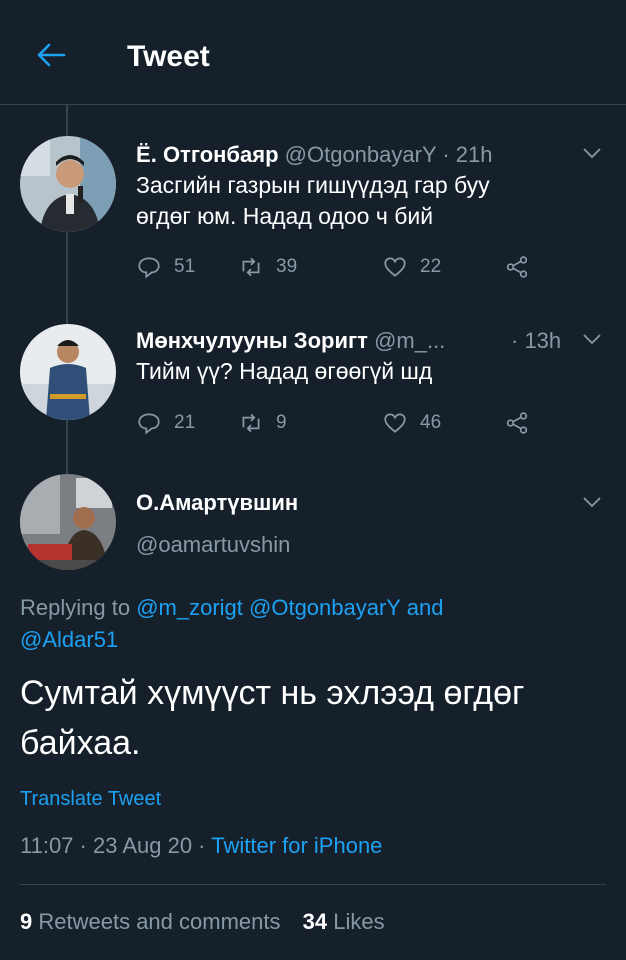 This screenshot has height=960, width=626. What do you see at coordinates (207, 154) in the screenshot?
I see `author-name: Ё. Отгонбаяр` at bounding box center [207, 154].